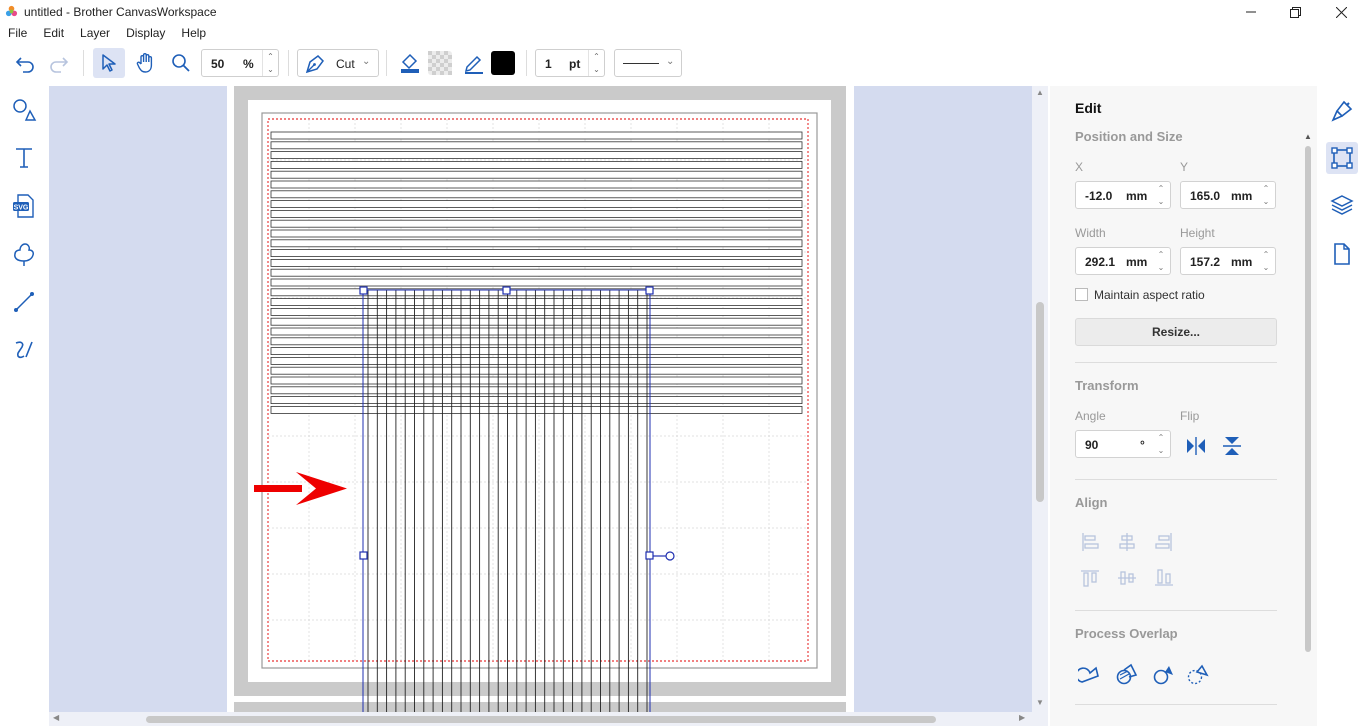 The image size is (1366, 726). What do you see at coordinates (410, 63) in the screenshot?
I see `fill-tool-button` at bounding box center [410, 63].